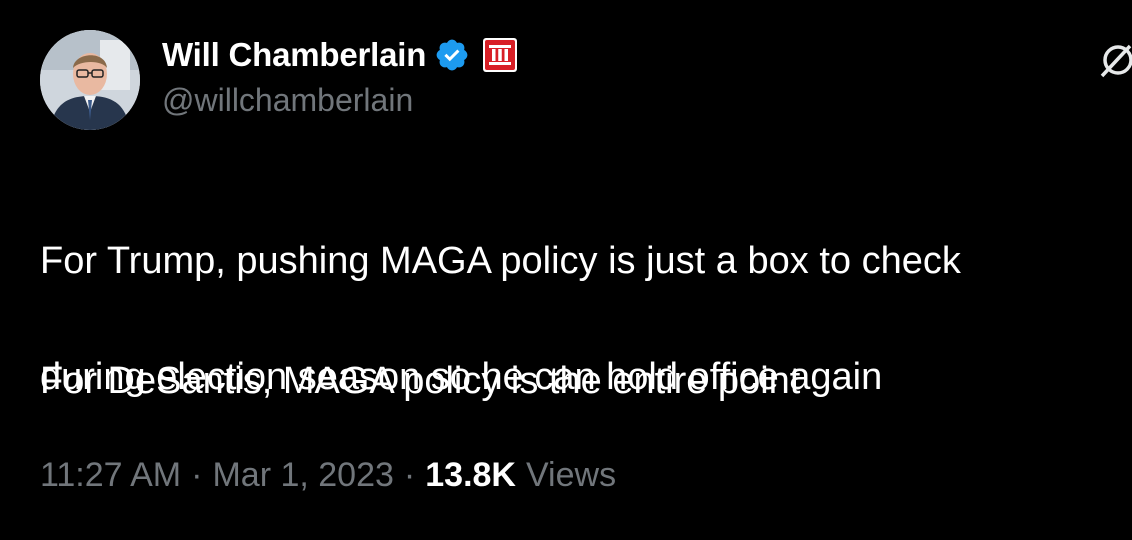 This screenshot has width=1132, height=540. I want to click on tweet-time: 11:27 AM, so click(110, 475).